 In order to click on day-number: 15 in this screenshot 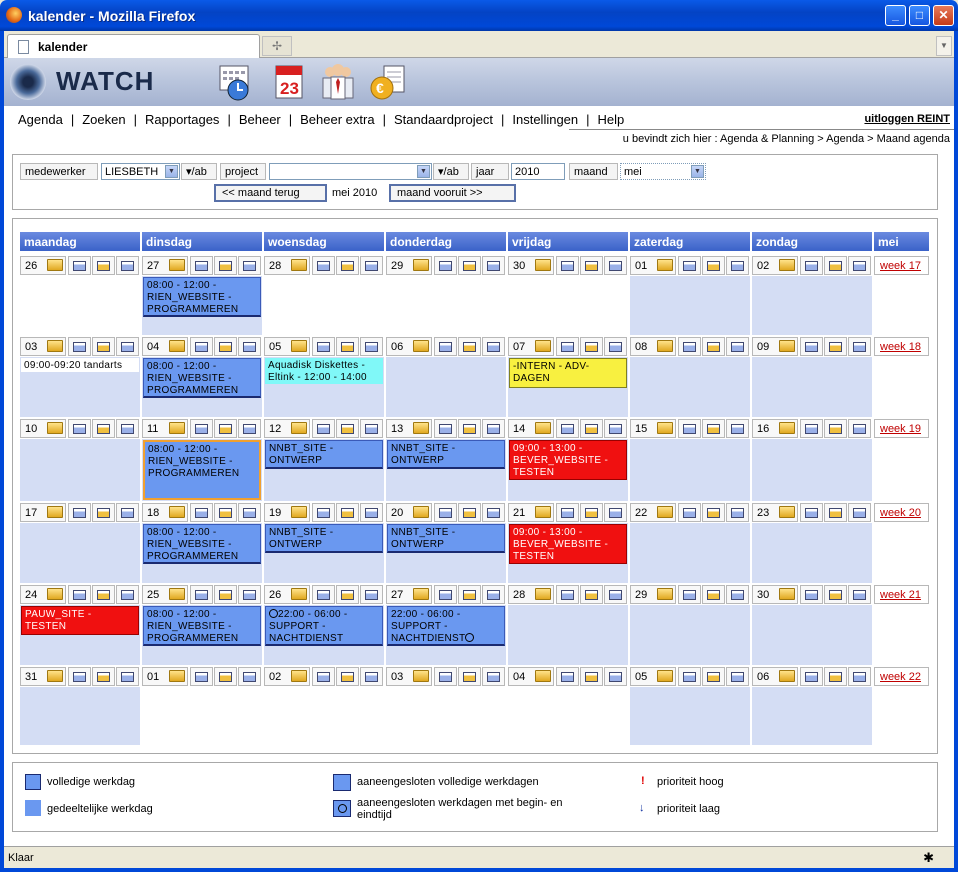, I will do `click(653, 428)`.